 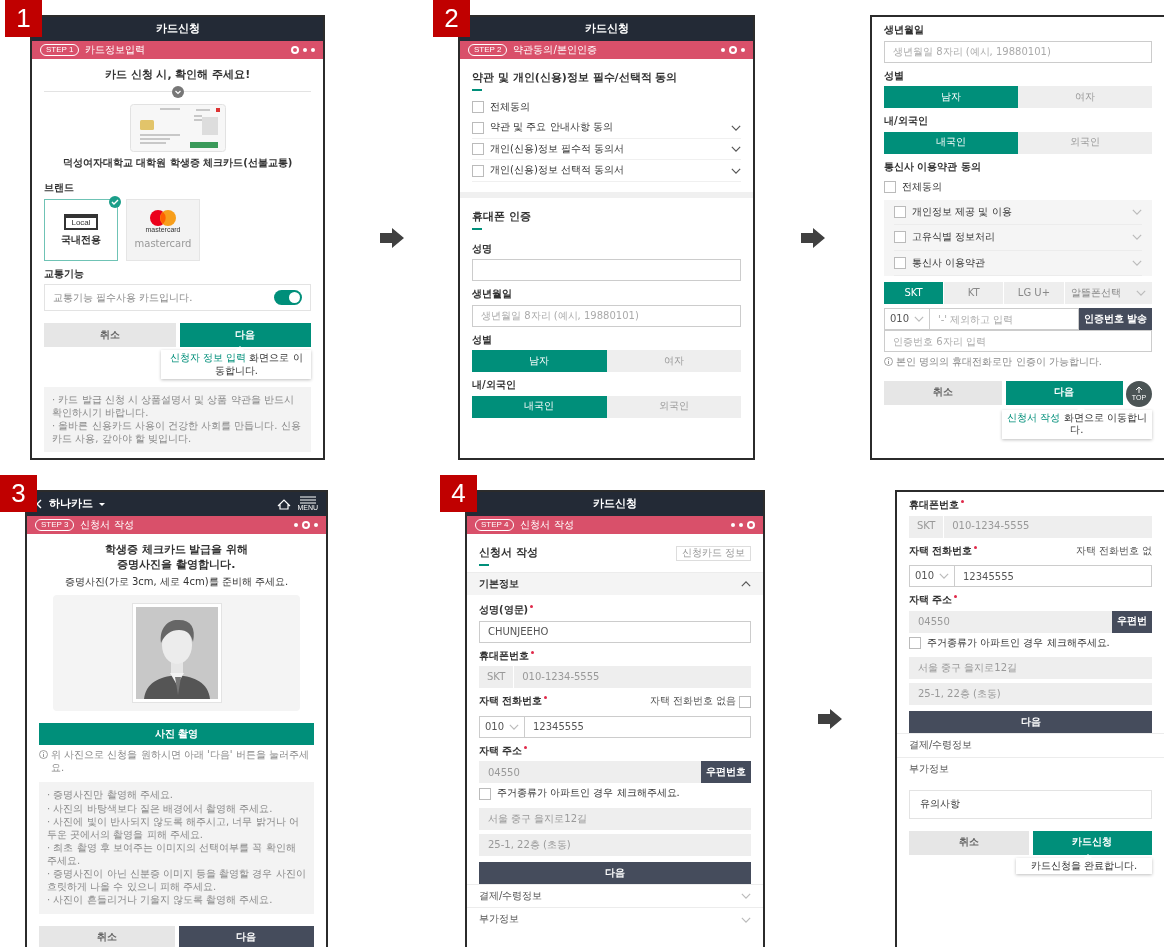 What do you see at coordinates (962, 211) in the screenshot?
I see `checkbox-label: 개인정보 제공 및 이용` at bounding box center [962, 211].